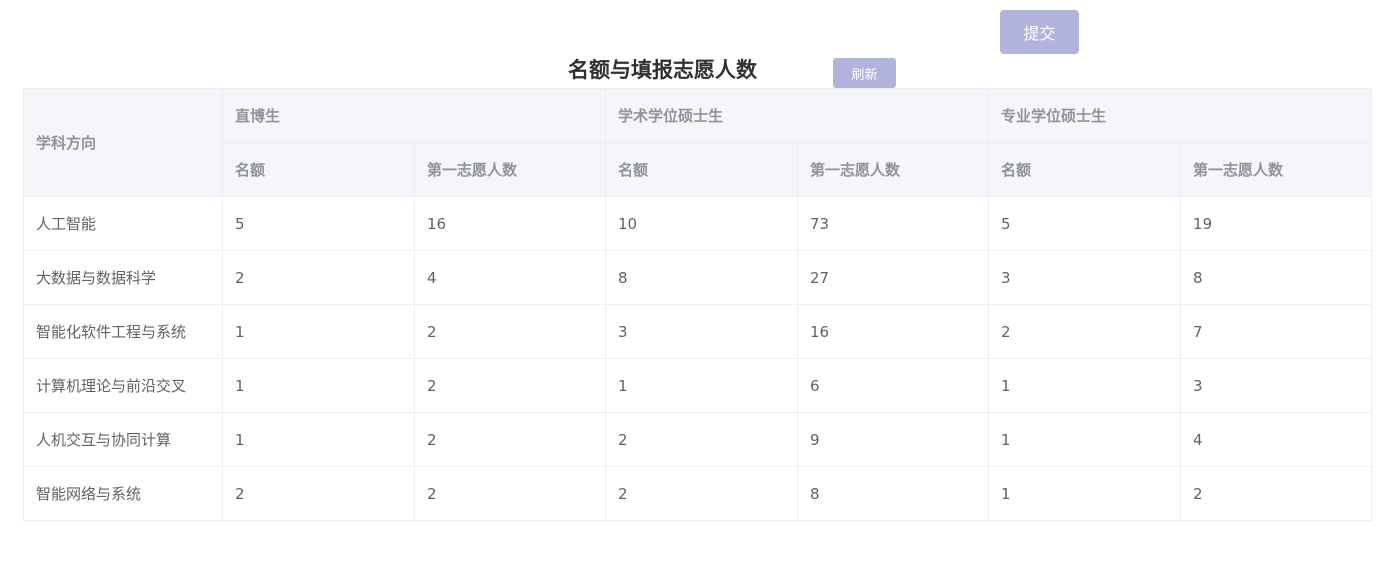 This screenshot has height=570, width=1377. What do you see at coordinates (123, 223) in the screenshot?
I see `cell-subject: 人工智能` at bounding box center [123, 223].